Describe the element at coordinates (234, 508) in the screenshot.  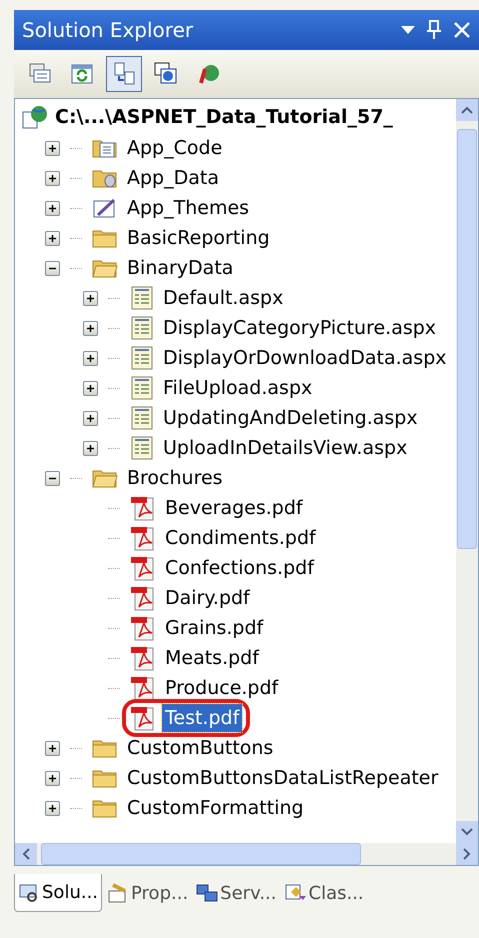
I see `tree-item-label: Beverages.pdf` at that location.